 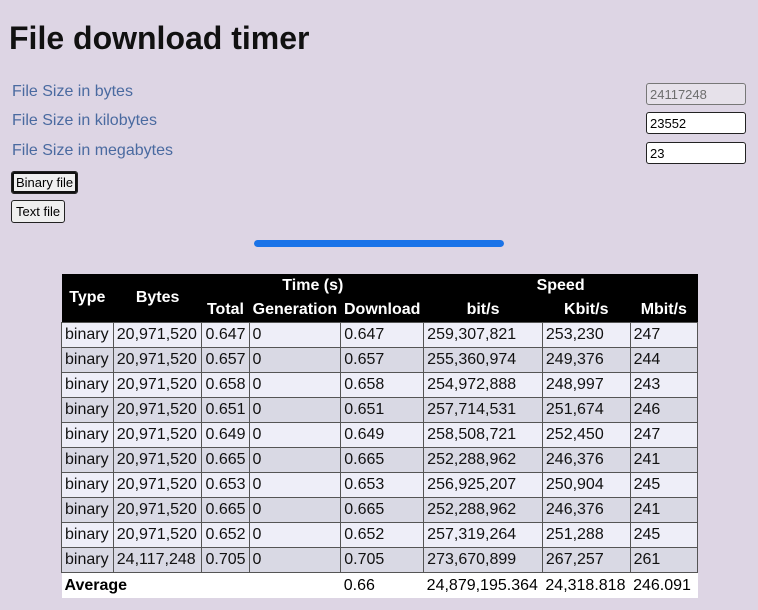 What do you see at coordinates (483, 585) in the screenshot?
I see `average-bits: 24,879,195.364` at bounding box center [483, 585].